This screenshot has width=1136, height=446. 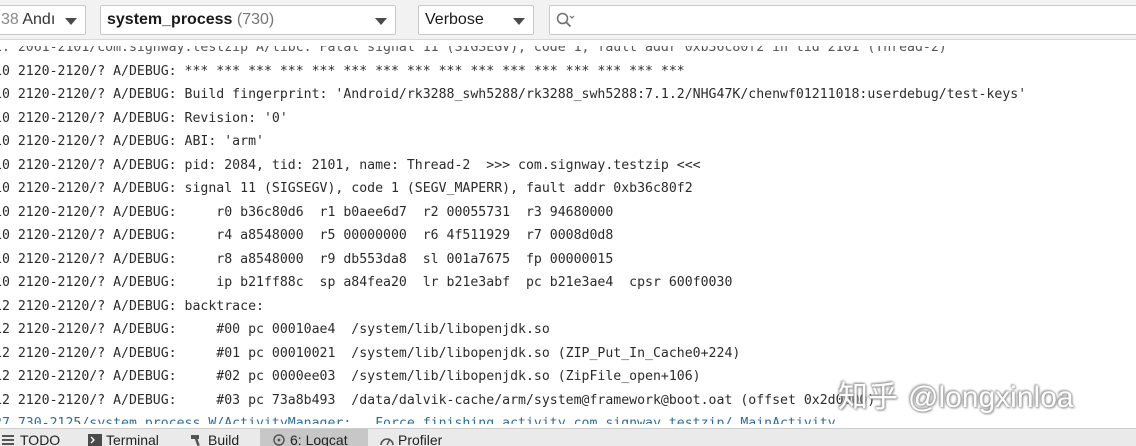 I want to click on process-pid: (730), so click(x=255, y=19).